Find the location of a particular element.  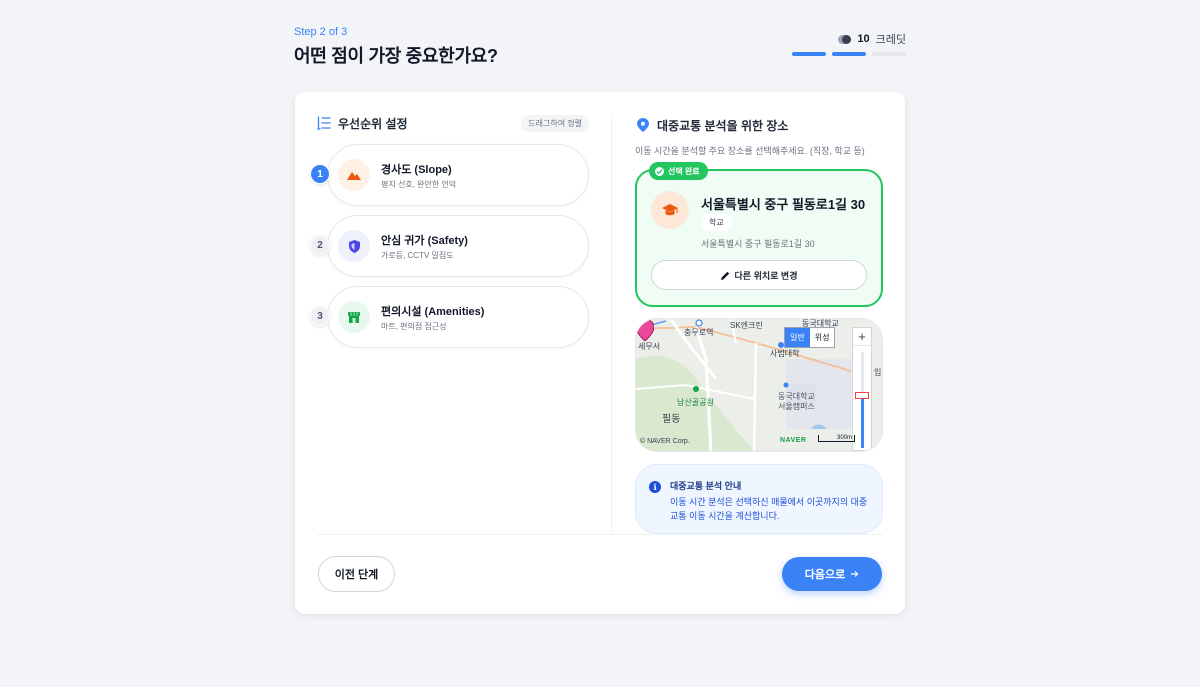

place-type-tag: 학교 is located at coordinates (716, 222).